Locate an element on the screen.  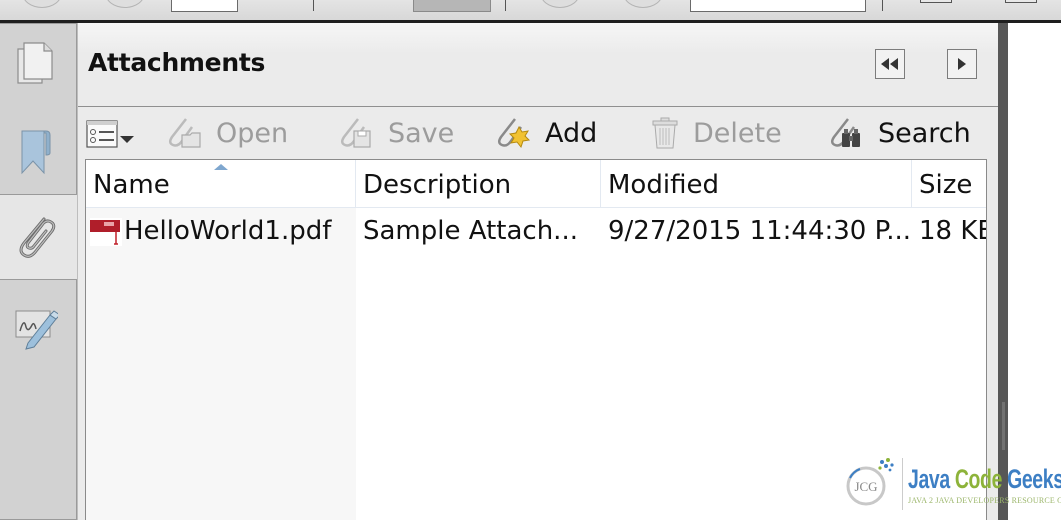
cell-size: 18 KB is located at coordinates (952, 231).